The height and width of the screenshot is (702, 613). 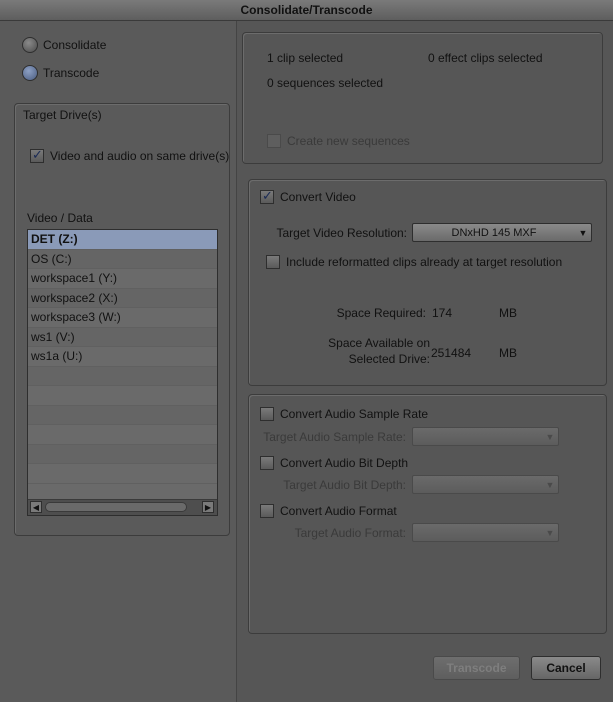 I want to click on convert-sample-rate-checkbox, so click(x=267, y=414).